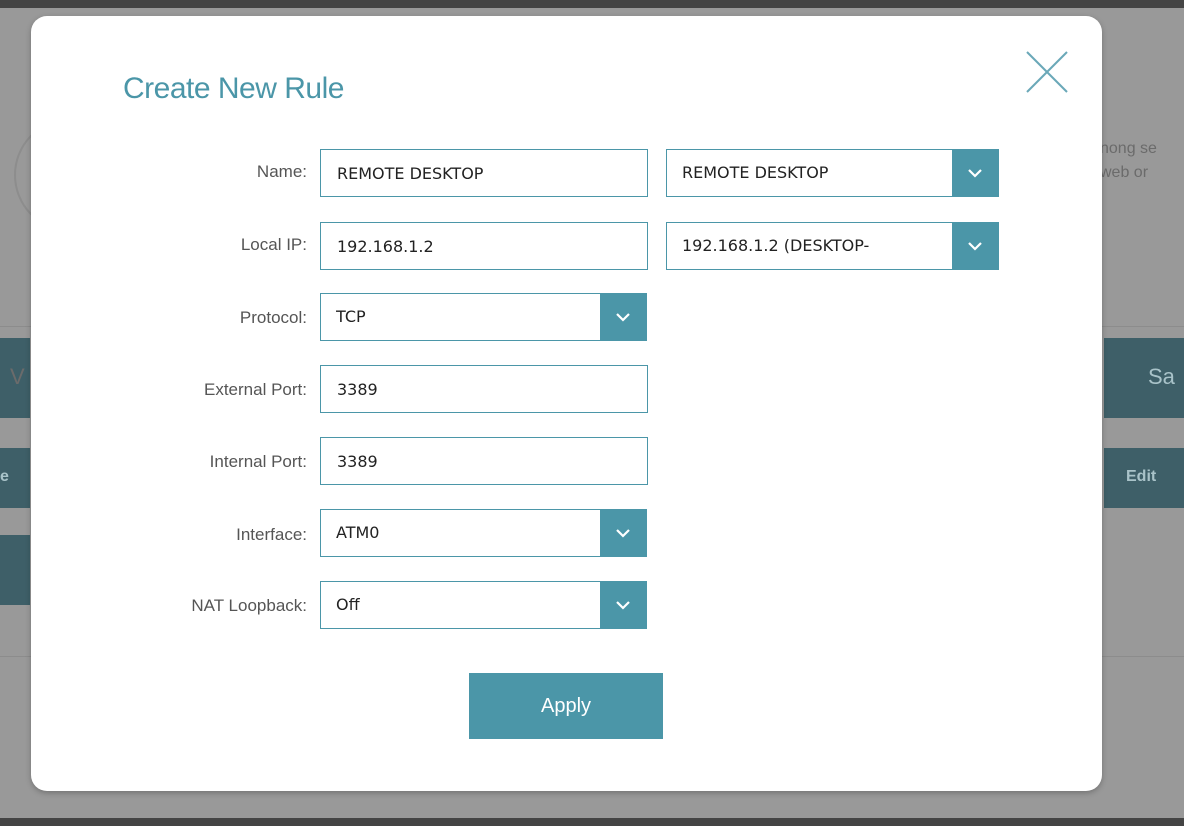 The width and height of the screenshot is (1184, 826). Describe the element at coordinates (832, 173) in the screenshot. I see `name-preset-select: REMOTE DESKTOP` at that location.